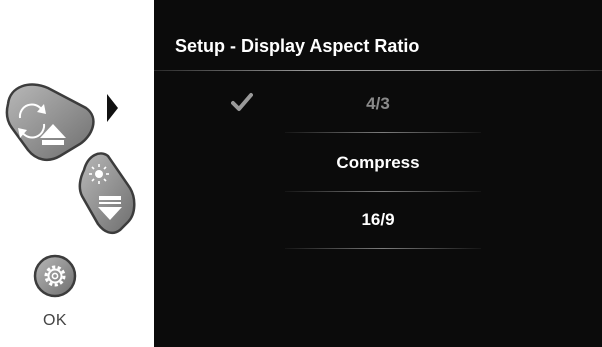  Describe the element at coordinates (70, 190) in the screenshot. I see `control-keys` at that location.